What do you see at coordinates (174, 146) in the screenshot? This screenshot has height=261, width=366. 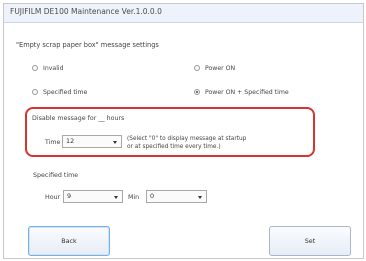 I see `time-note-line2: or at specified time every time.)` at bounding box center [174, 146].